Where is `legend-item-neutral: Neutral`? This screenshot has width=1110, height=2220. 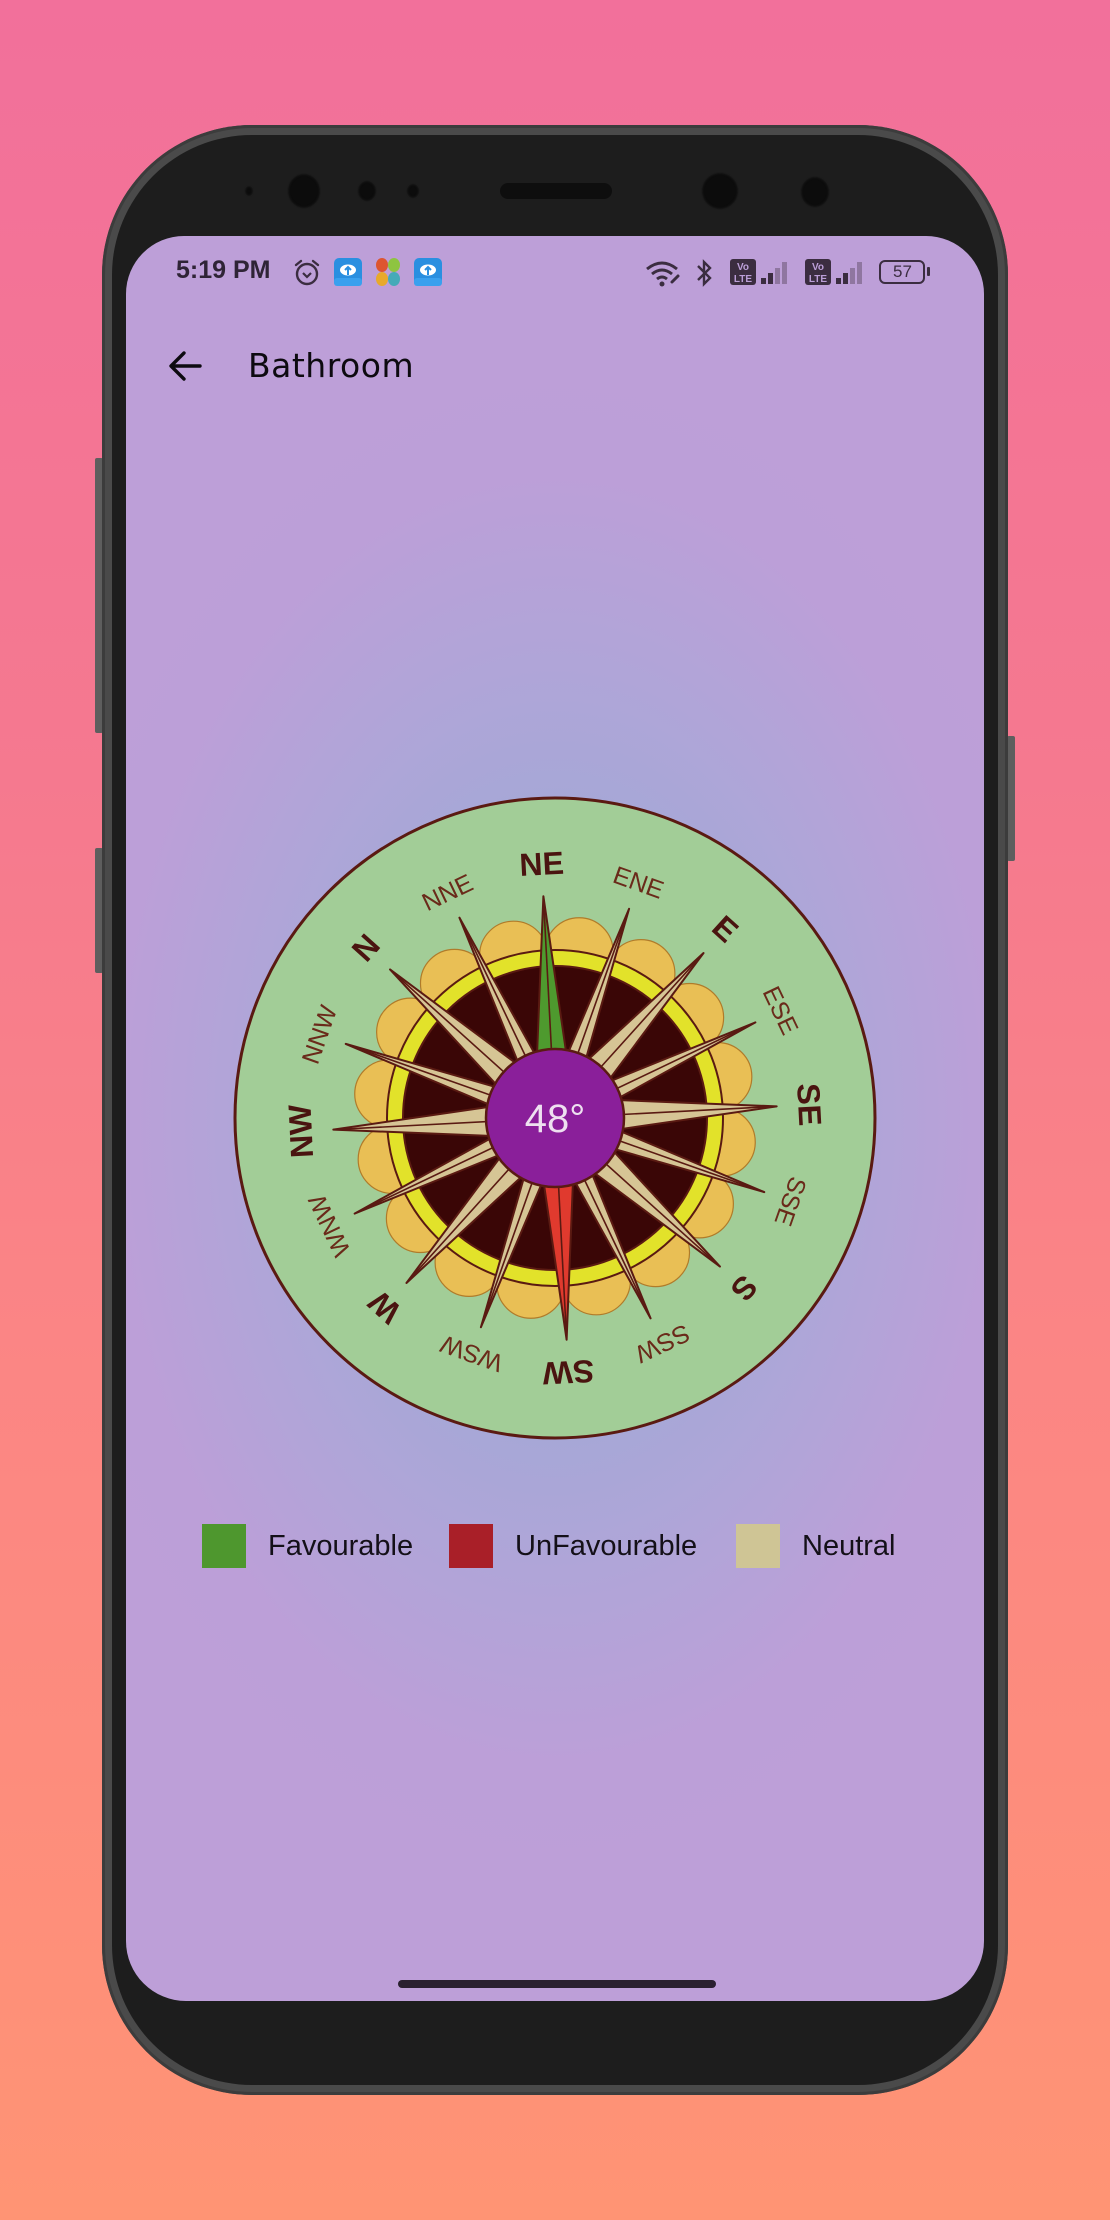
legend-item-neutral: Neutral is located at coordinates (816, 1546).